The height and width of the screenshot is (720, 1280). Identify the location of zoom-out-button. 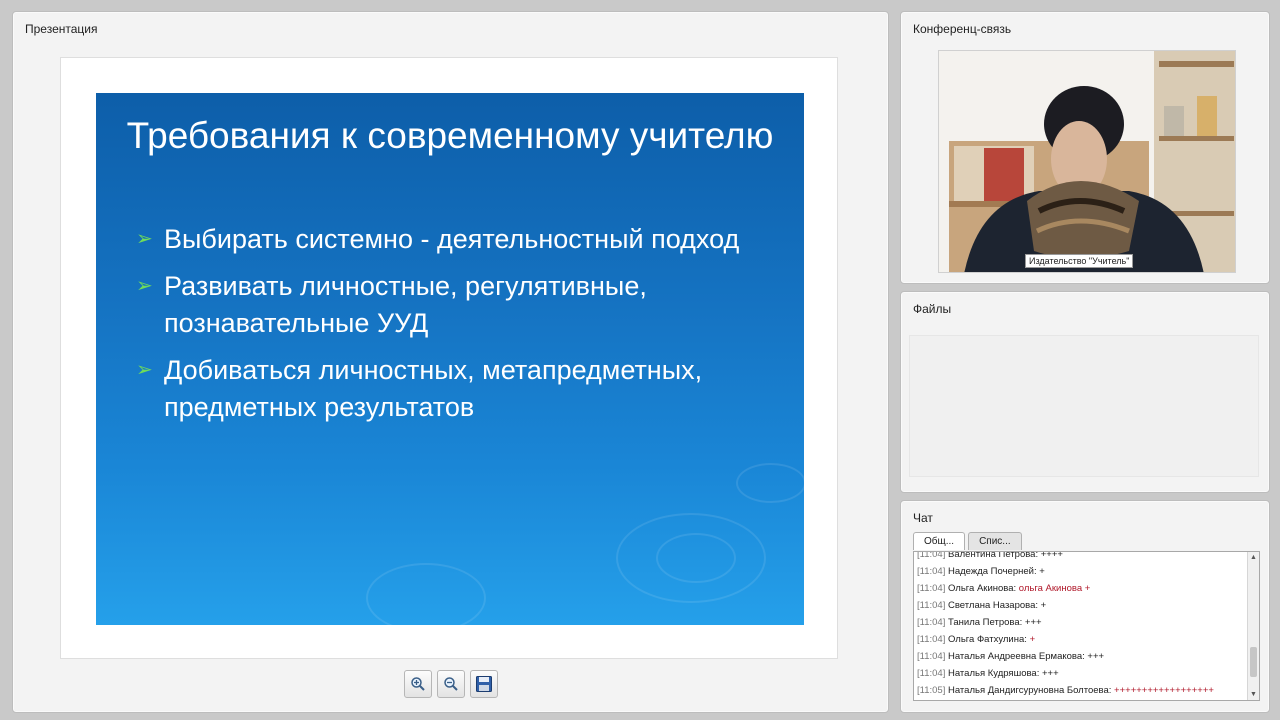
(451, 684).